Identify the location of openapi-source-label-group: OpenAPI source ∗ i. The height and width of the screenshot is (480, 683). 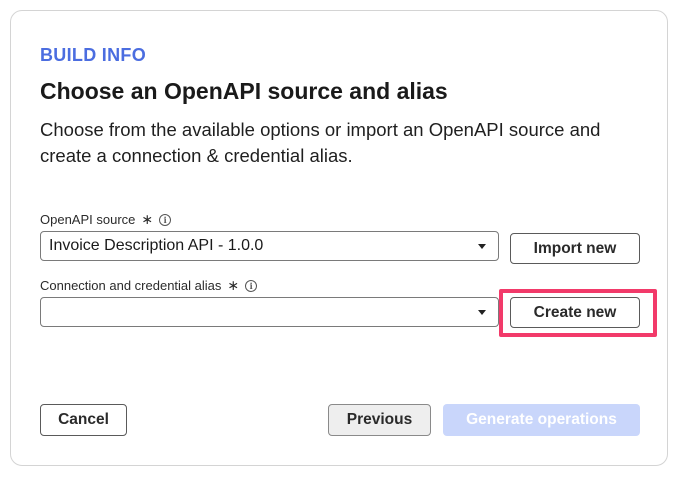
(106, 219).